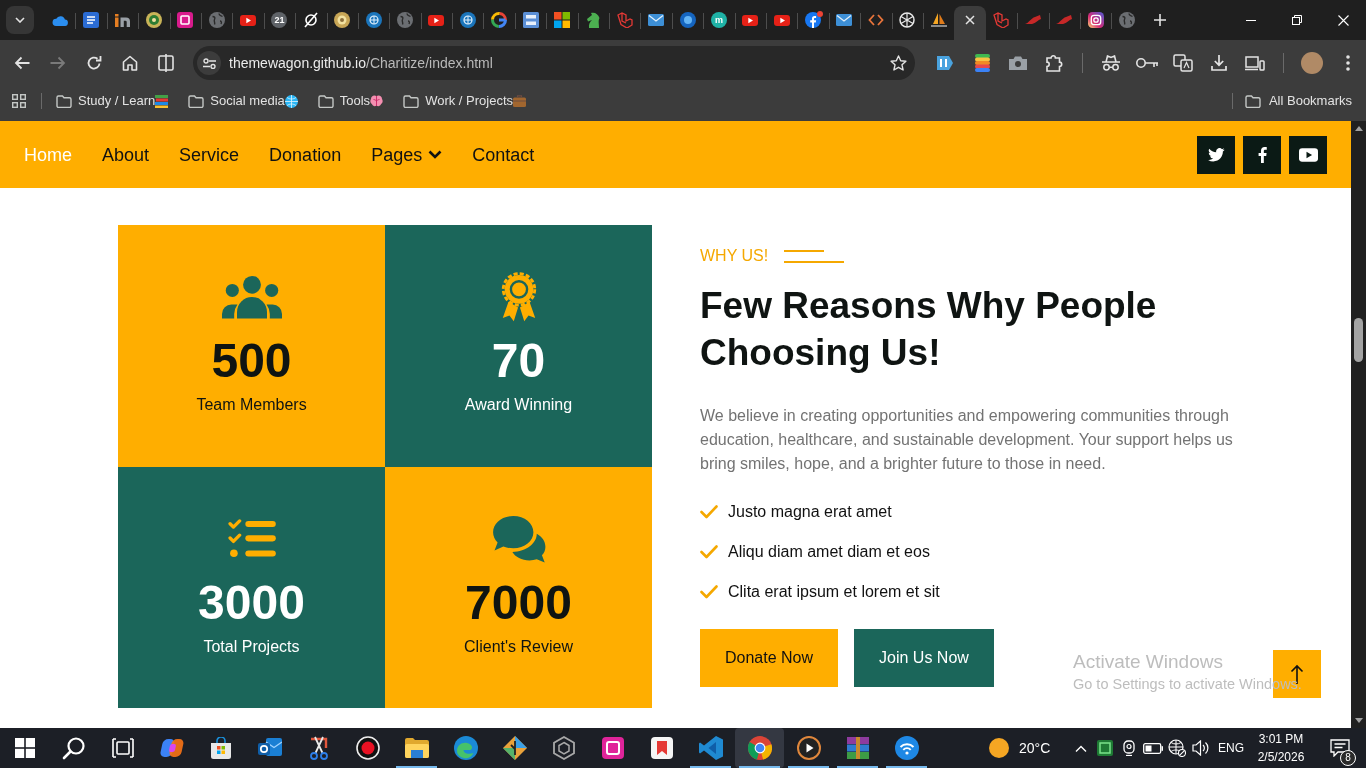 This screenshot has width=1366, height=768. What do you see at coordinates (1054, 63) in the screenshot?
I see `puzzle-icon` at bounding box center [1054, 63].